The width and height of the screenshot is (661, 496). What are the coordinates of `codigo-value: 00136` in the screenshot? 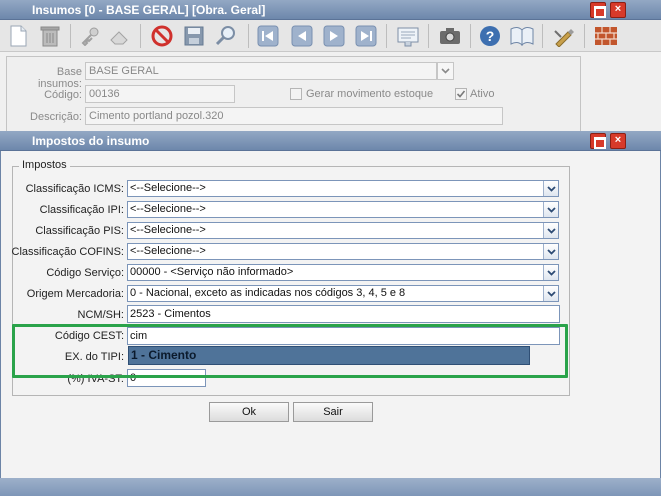 It's located at (104, 94).